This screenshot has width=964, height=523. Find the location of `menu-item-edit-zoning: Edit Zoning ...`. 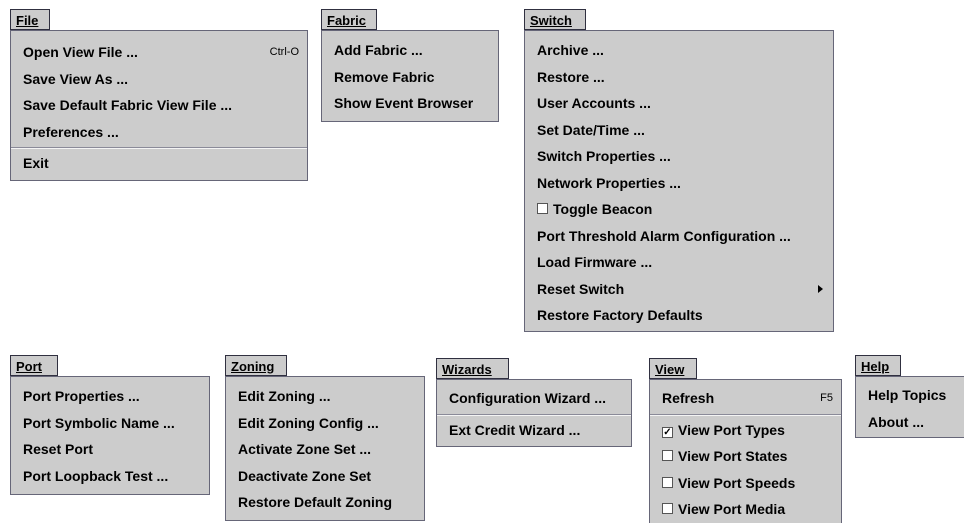

menu-item-edit-zoning: Edit Zoning ... is located at coordinates (325, 396).